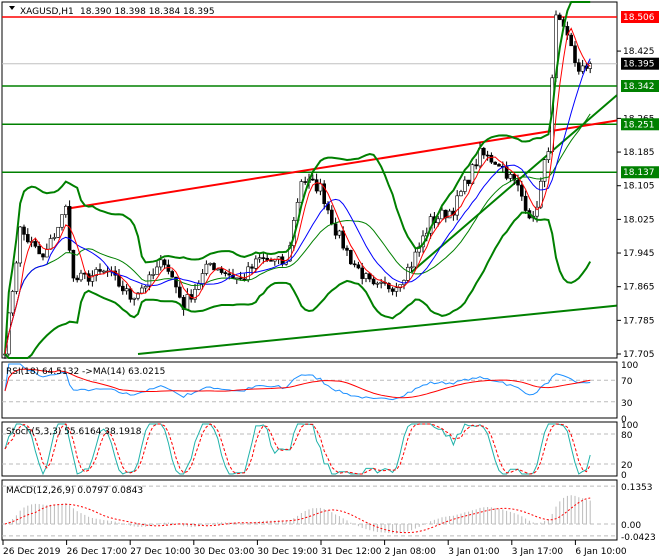 Image resolution: width=660 pixels, height=560 pixels. I want to click on time-tick-label: 2 Jan 08:00, so click(411, 552).